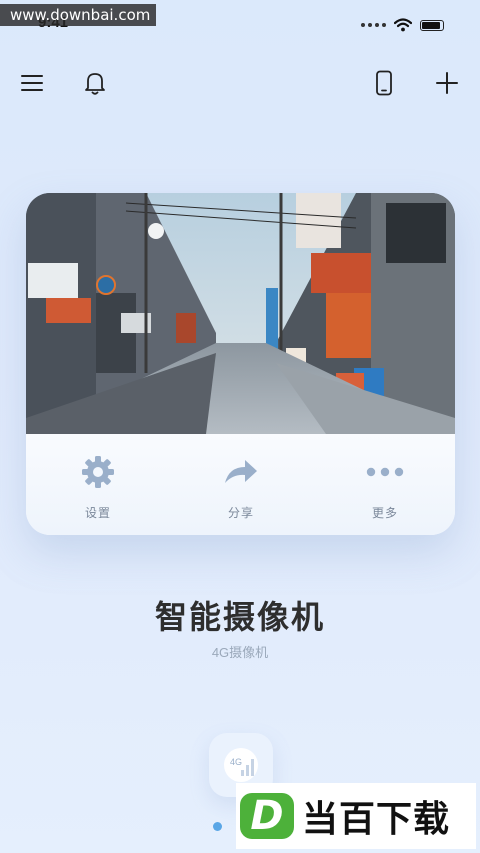  I want to click on brand-name: 当百下载, so click(376, 818).